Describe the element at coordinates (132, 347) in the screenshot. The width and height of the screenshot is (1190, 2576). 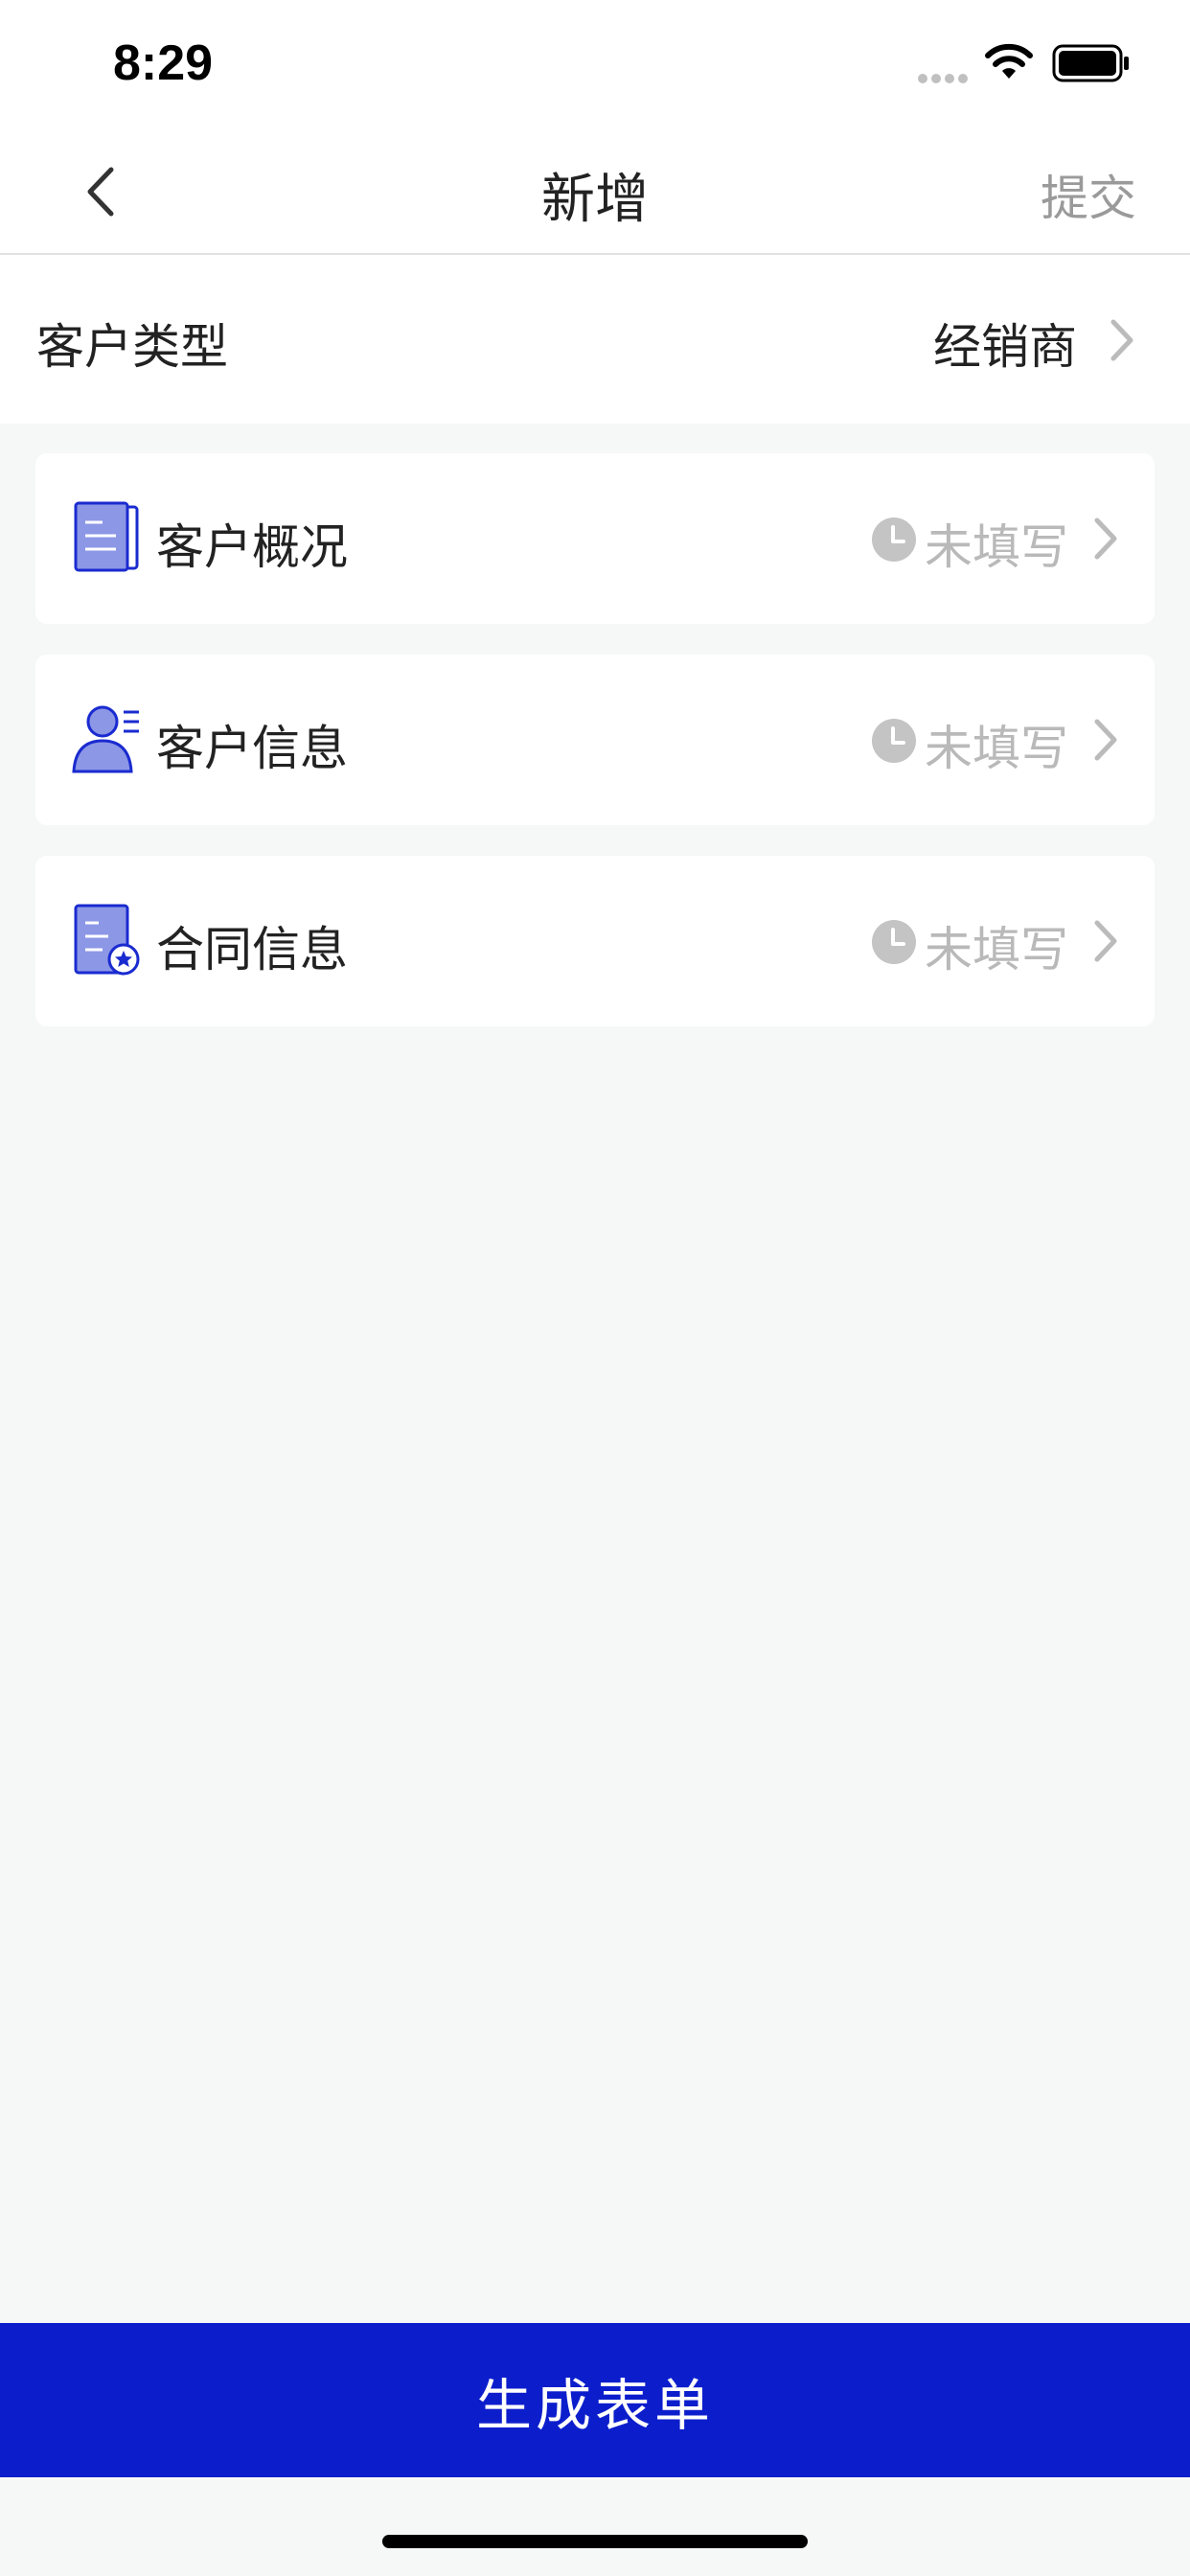
I see `customer-type-label: 客户类型` at that location.